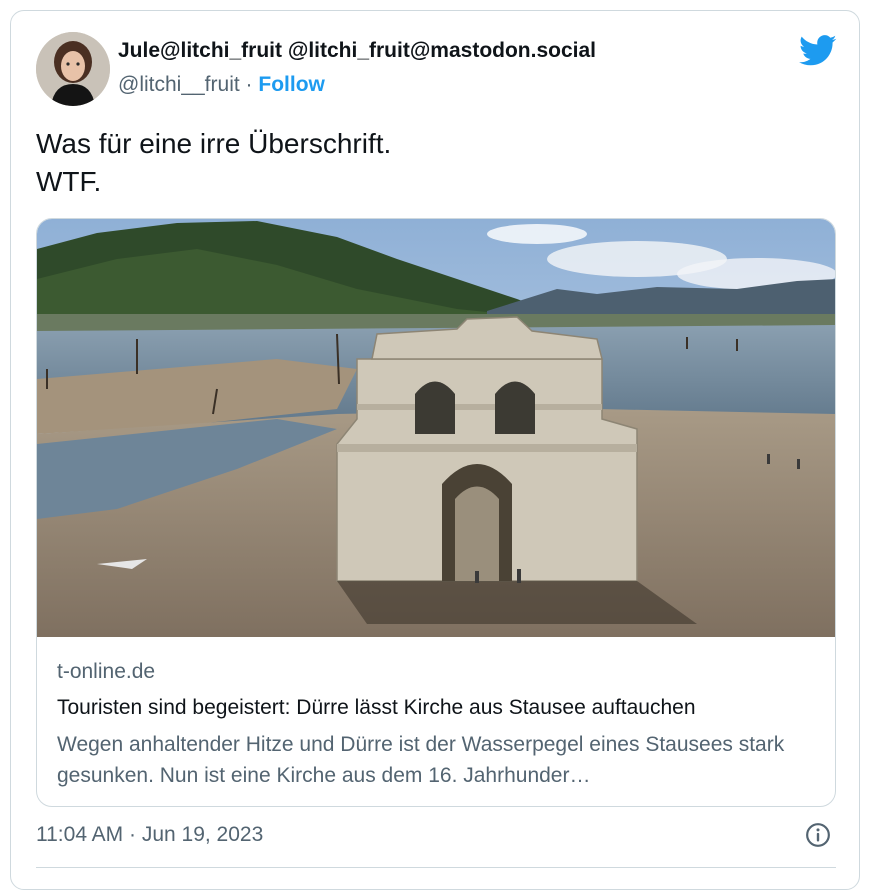 The image size is (873, 890). I want to click on handle-row: @litchi__fruit · Follow, so click(221, 85).